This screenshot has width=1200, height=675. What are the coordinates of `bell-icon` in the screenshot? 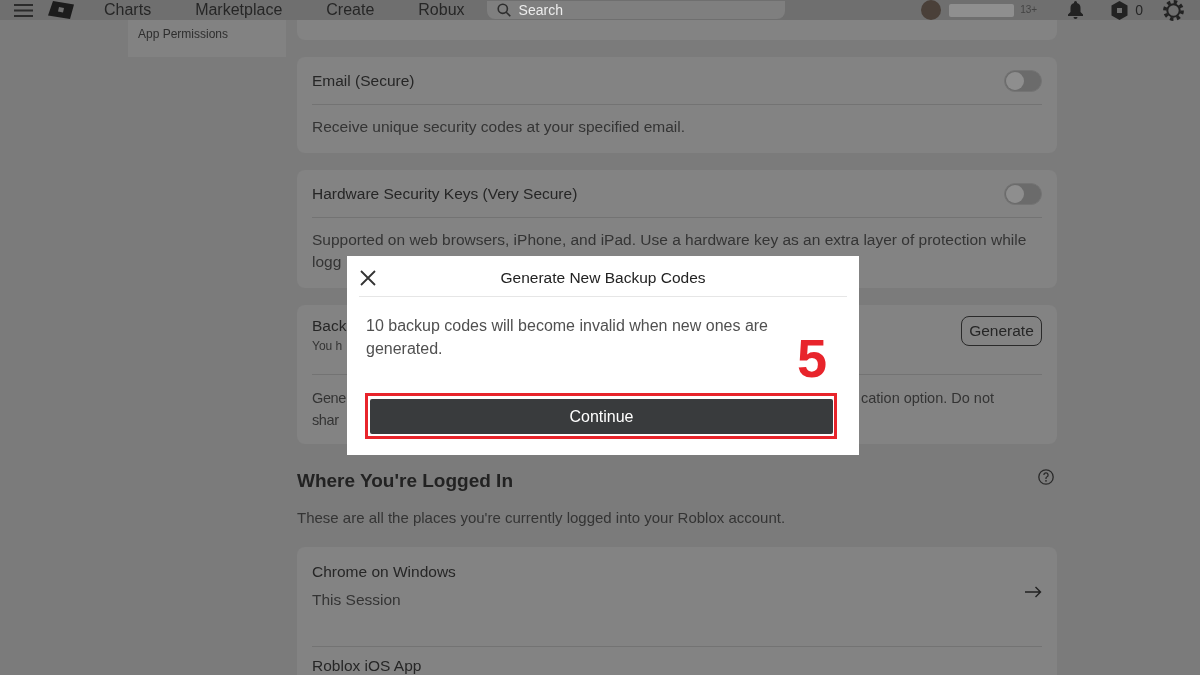 It's located at (1076, 10).